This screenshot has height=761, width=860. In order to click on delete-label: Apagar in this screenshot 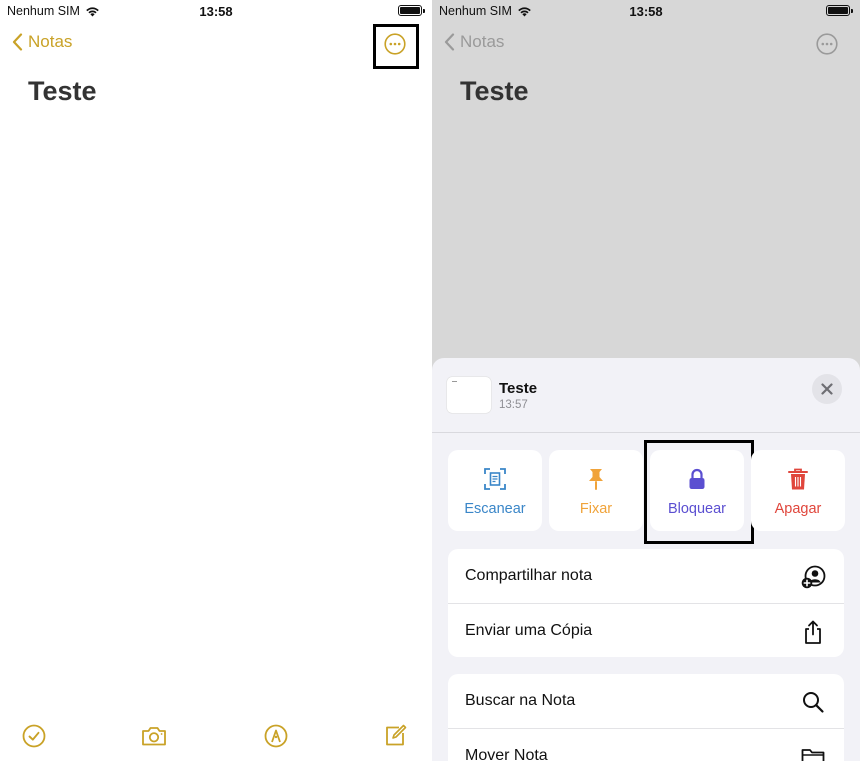, I will do `click(798, 509)`.